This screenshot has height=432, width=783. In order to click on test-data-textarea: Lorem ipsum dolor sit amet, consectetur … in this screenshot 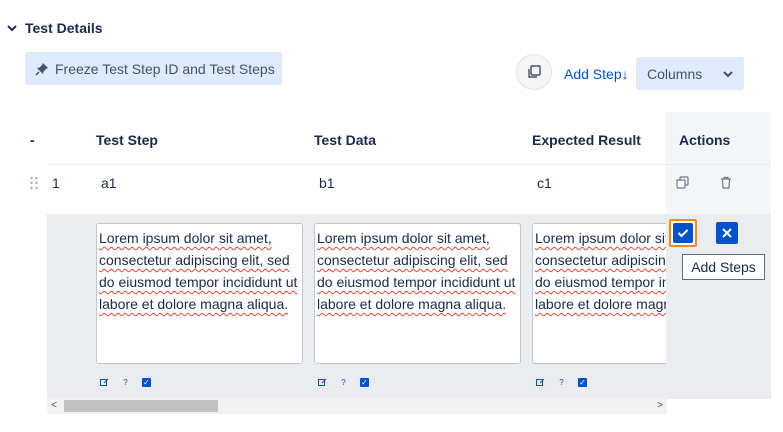, I will do `click(417, 293)`.